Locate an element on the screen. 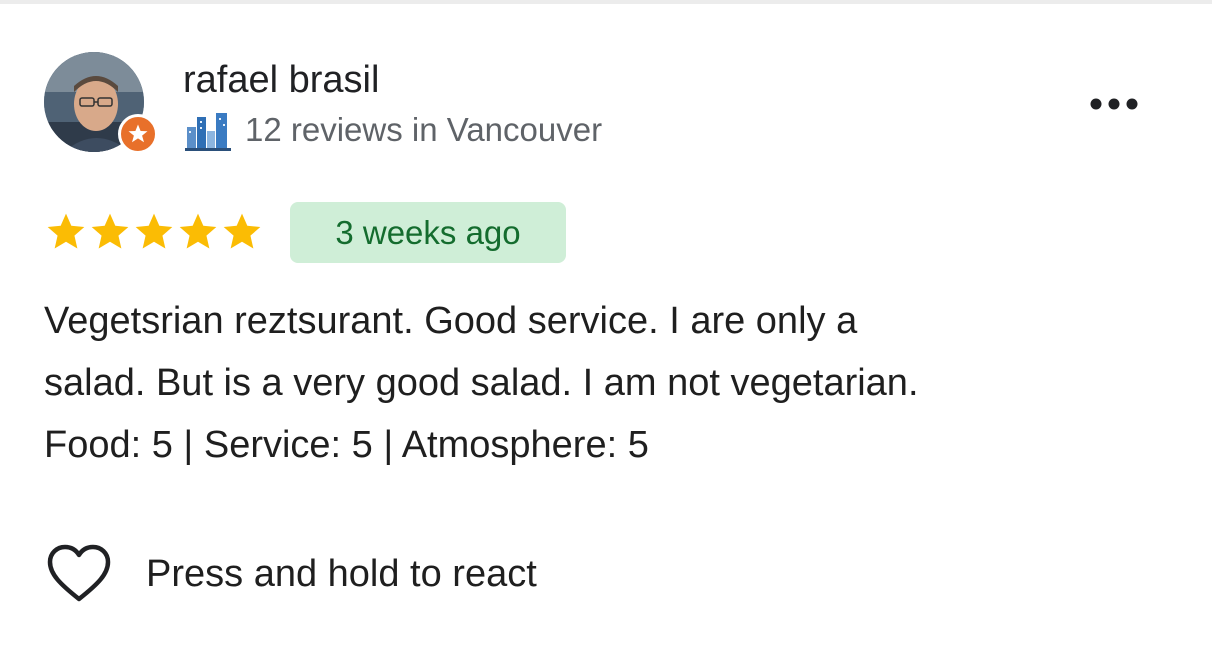 The image size is (1212, 660). react-button: Press and hold to react is located at coordinates (291, 574).